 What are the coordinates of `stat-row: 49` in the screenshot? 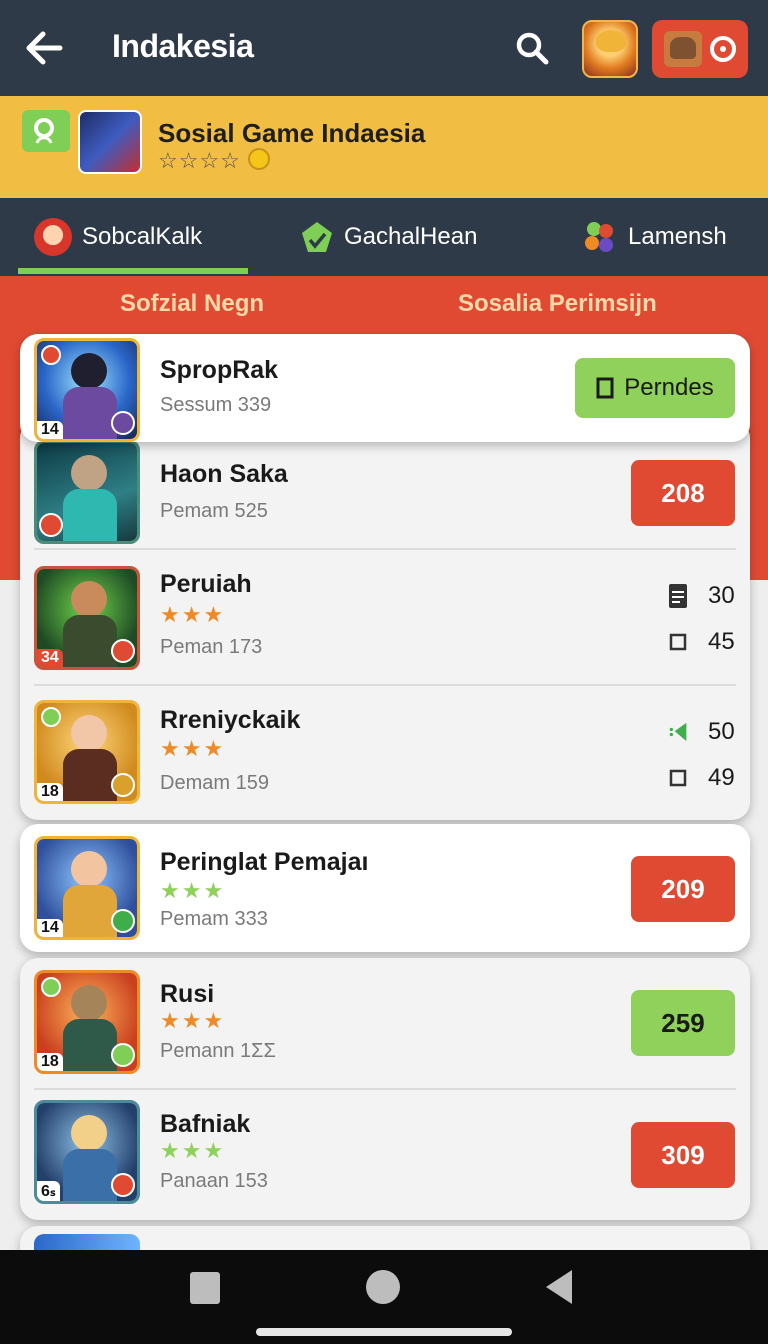 It's located at (701, 778).